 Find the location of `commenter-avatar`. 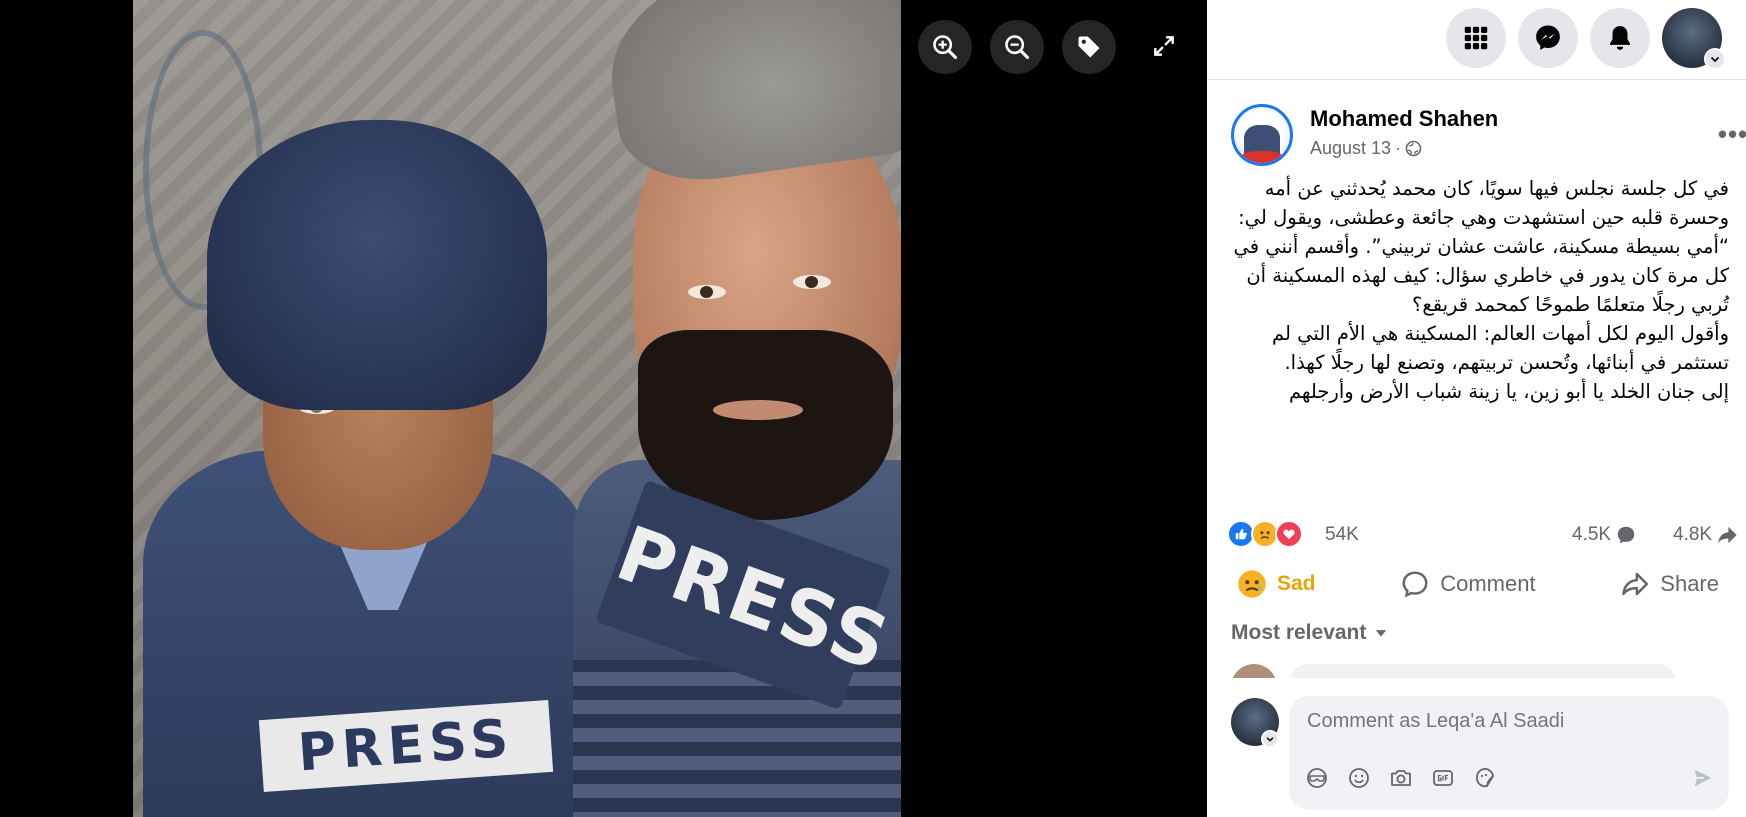

commenter-avatar is located at coordinates (1254, 671).